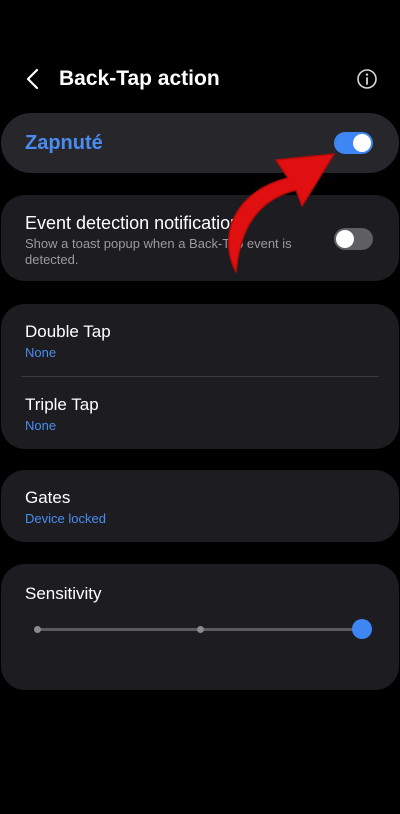 This screenshot has width=400, height=814. What do you see at coordinates (62, 404) in the screenshot?
I see `triple-tap-title: Triple Tap` at bounding box center [62, 404].